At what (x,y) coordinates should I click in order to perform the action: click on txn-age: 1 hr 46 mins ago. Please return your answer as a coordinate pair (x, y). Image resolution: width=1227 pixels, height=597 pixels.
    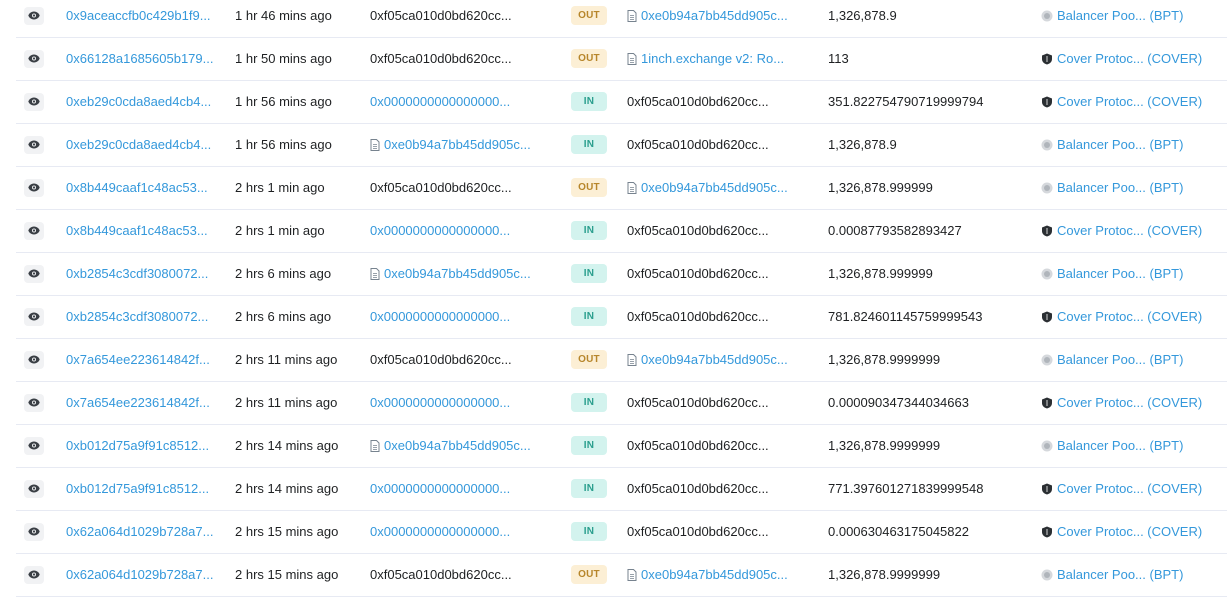
    Looking at the image, I should click on (283, 15).